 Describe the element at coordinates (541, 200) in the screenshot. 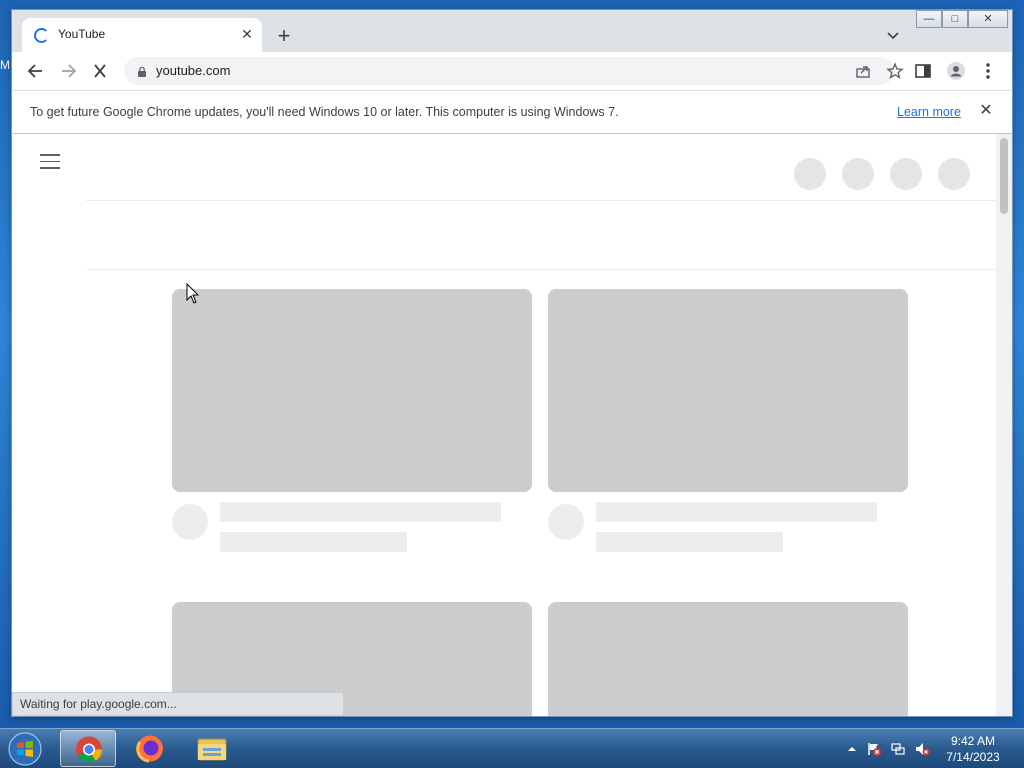

I see `header-divider` at that location.